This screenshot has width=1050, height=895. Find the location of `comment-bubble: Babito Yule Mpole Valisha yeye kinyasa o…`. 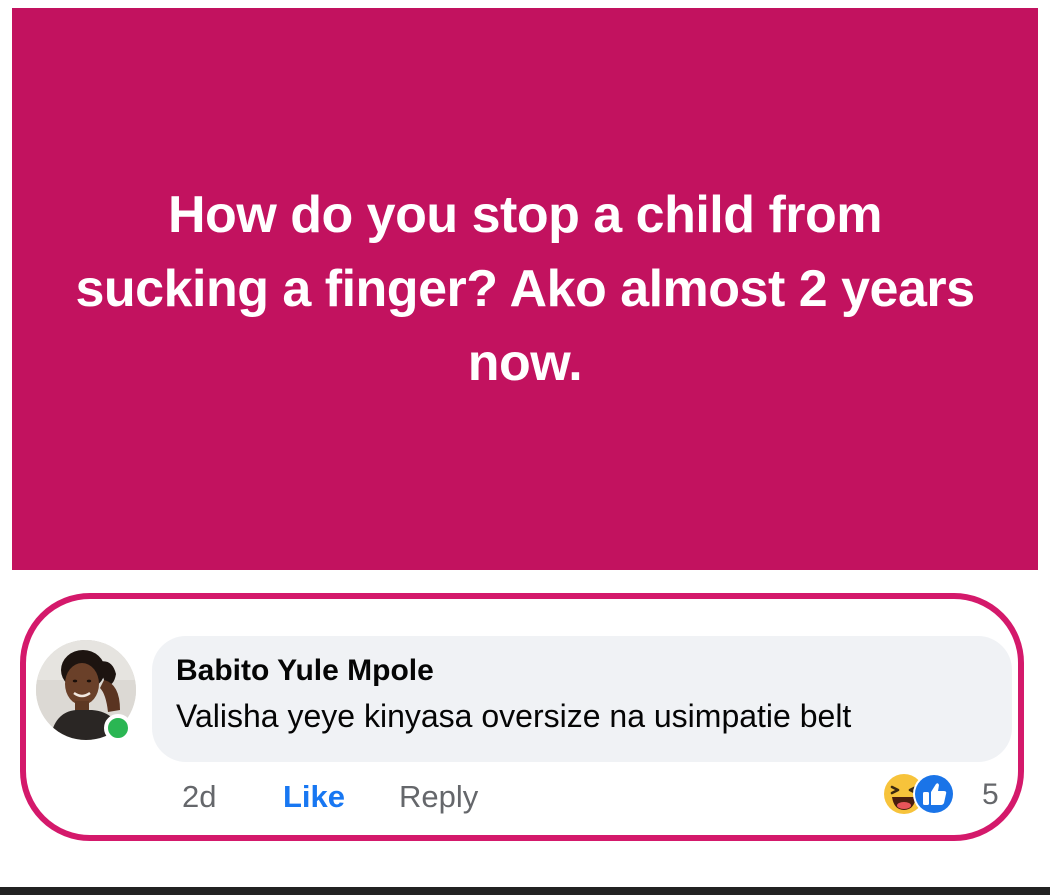

comment-bubble: Babito Yule Mpole Valisha yeye kinyasa o… is located at coordinates (582, 699).